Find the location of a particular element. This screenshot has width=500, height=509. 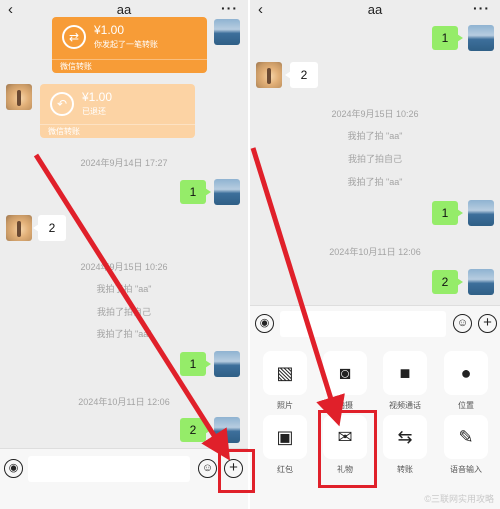

tool-label-voice-input: 语音输入 is located at coordinates (466, 469).